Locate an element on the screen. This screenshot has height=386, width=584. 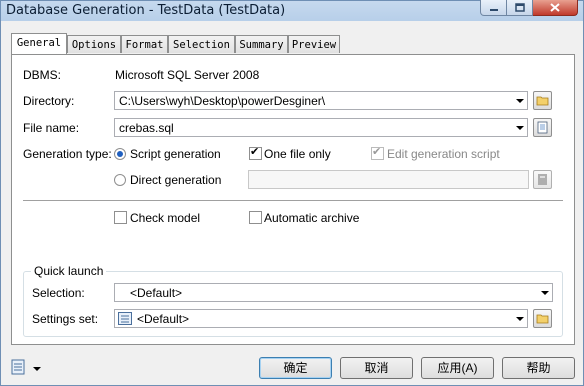
script-generation-radio is located at coordinates (120, 154).